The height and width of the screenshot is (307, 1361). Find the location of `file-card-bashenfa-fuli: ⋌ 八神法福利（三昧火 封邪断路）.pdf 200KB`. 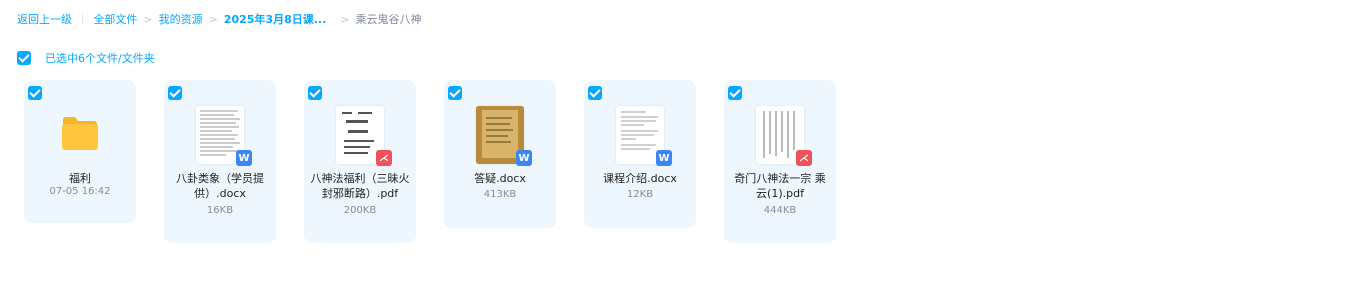

file-card-bashenfa-fuli: ⋌ 八神法福利（三昧火 封邪断路）.pdf 200KB is located at coordinates (360, 161).